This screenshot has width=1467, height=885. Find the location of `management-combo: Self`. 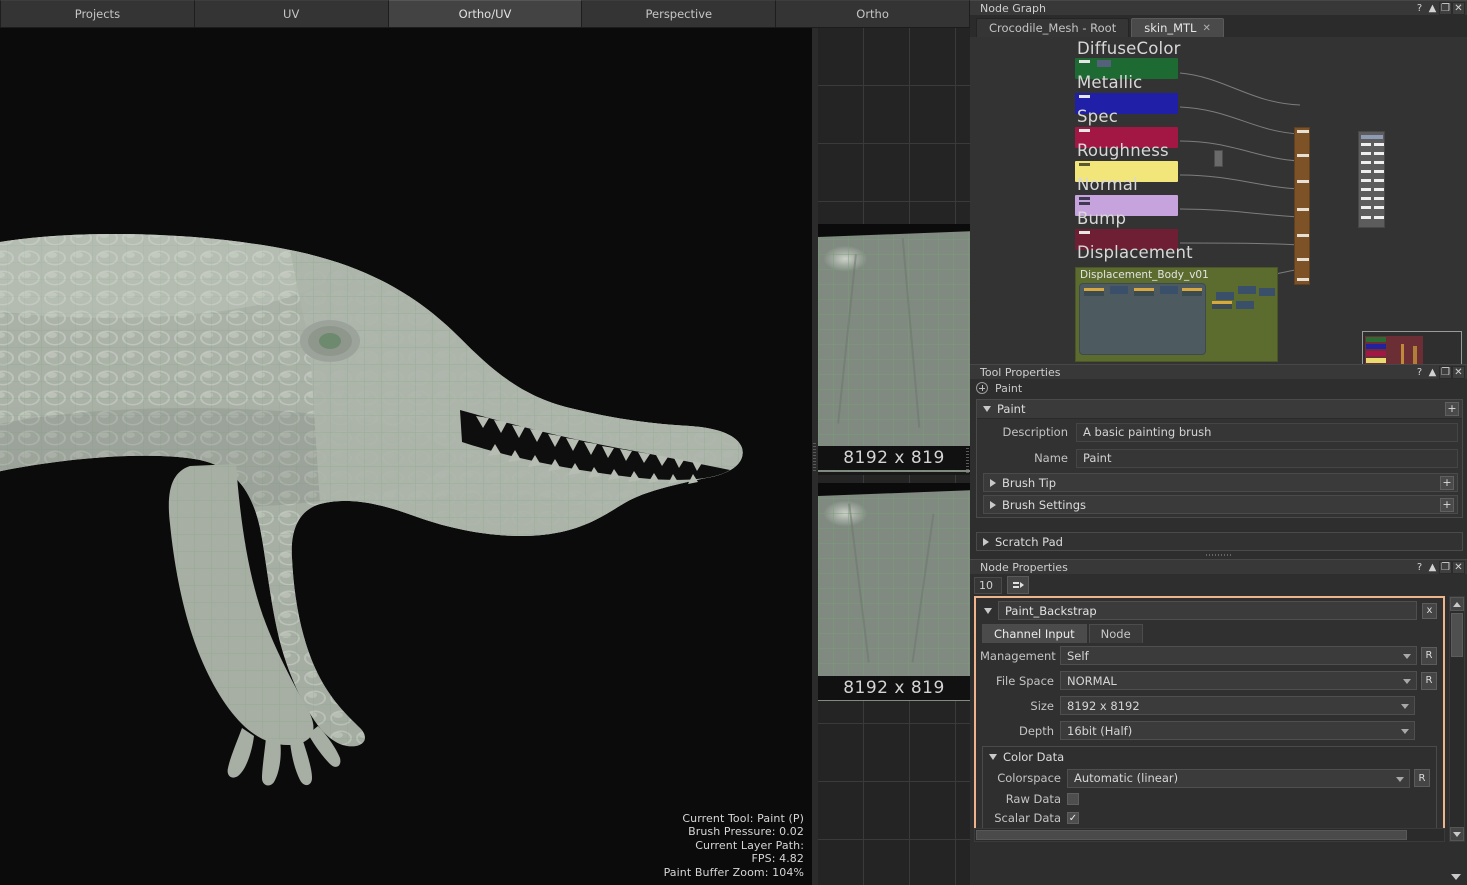

management-combo: Self is located at coordinates (1238, 655).